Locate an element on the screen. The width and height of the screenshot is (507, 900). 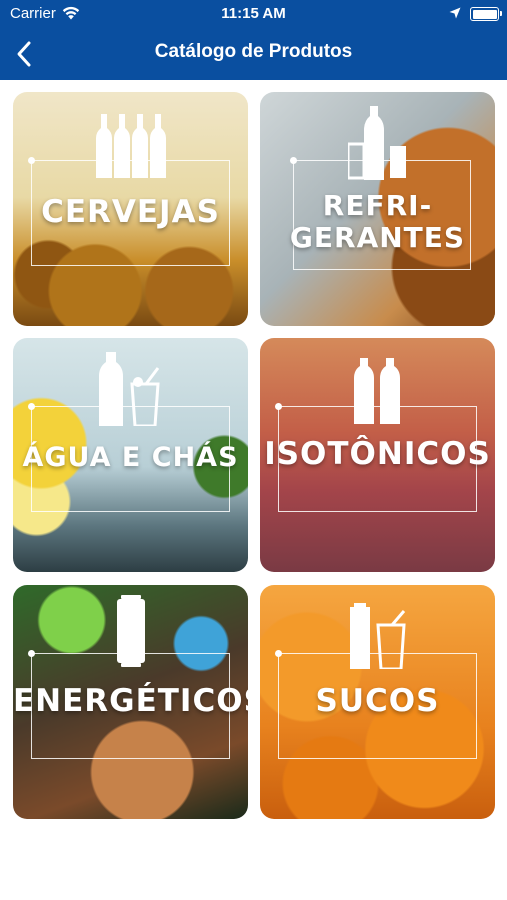
status-bar: Carrier 11:15 AM is located at coordinates (253, 14).